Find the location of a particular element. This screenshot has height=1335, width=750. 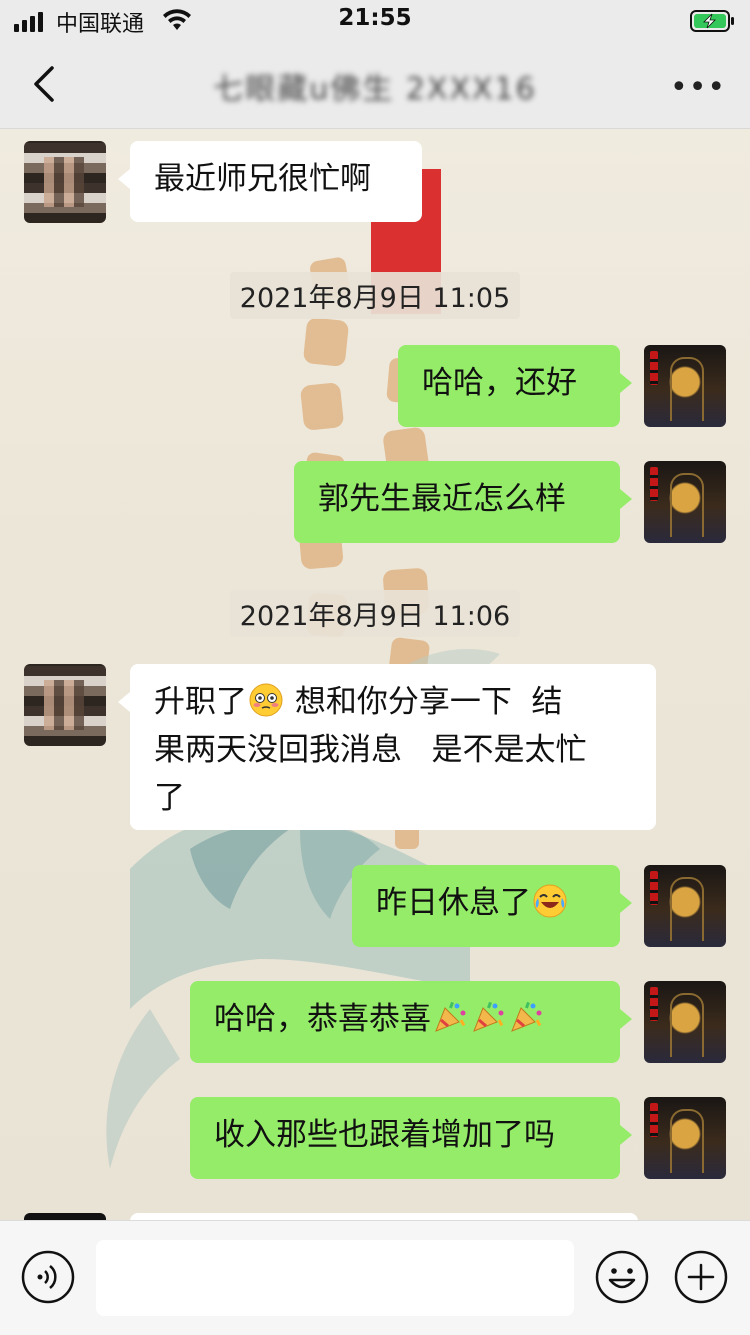

message-line: 了 is located at coordinates (169, 798).